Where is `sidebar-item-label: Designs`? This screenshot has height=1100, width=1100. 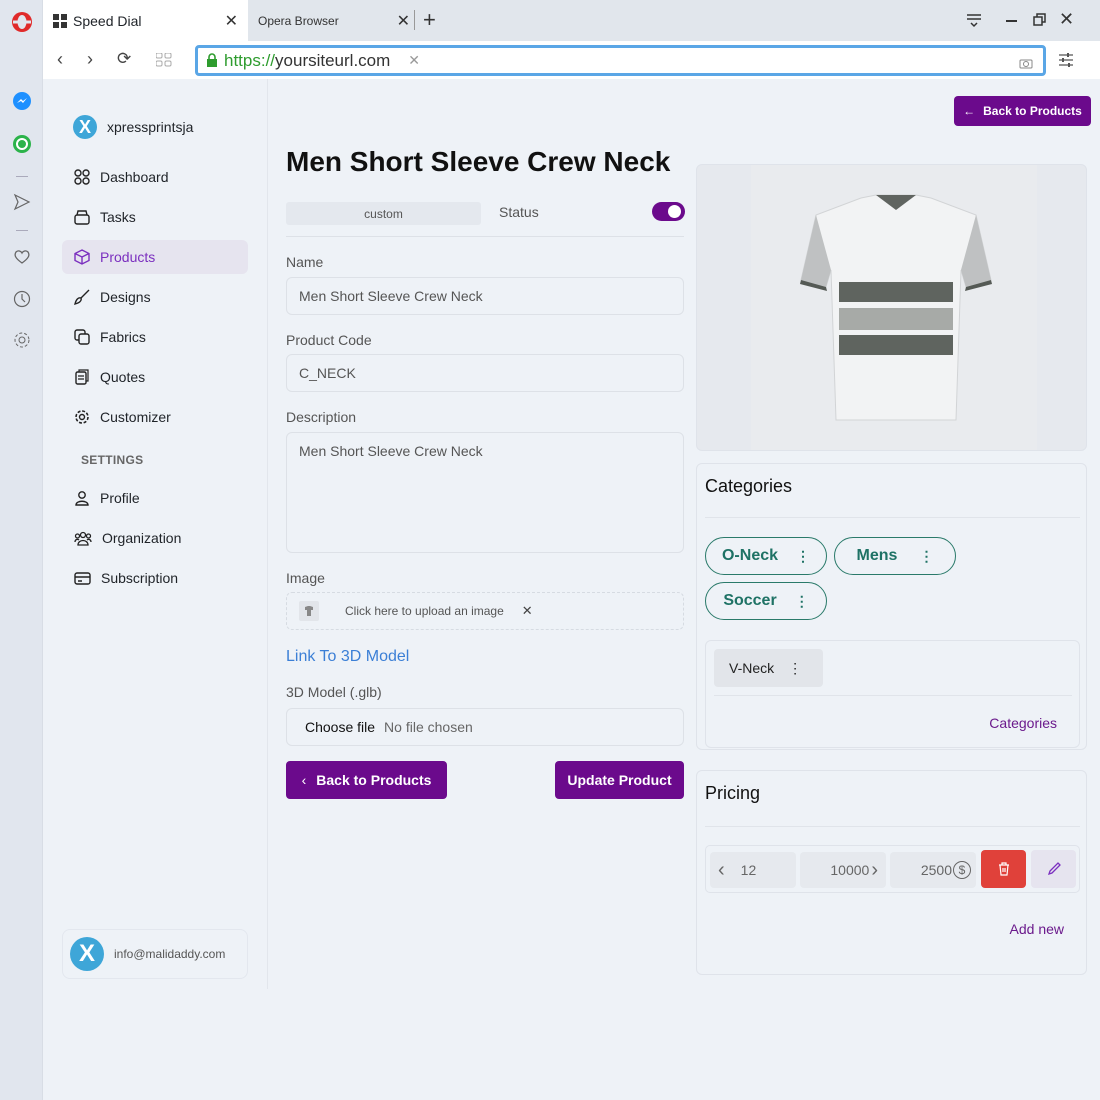 sidebar-item-label: Designs is located at coordinates (125, 297).